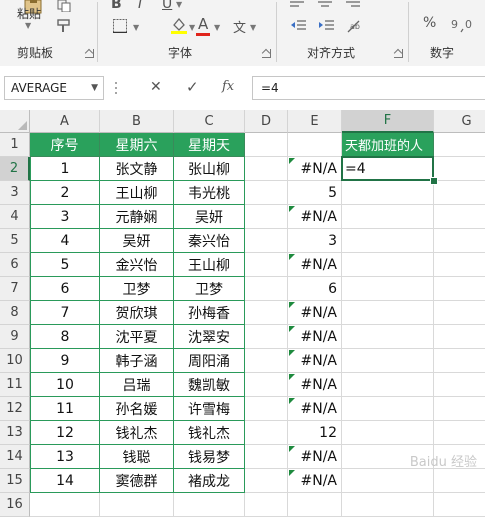  Describe the element at coordinates (209, 241) in the screenshot. I see `sunday-name-cell: 秦兴怡` at that location.